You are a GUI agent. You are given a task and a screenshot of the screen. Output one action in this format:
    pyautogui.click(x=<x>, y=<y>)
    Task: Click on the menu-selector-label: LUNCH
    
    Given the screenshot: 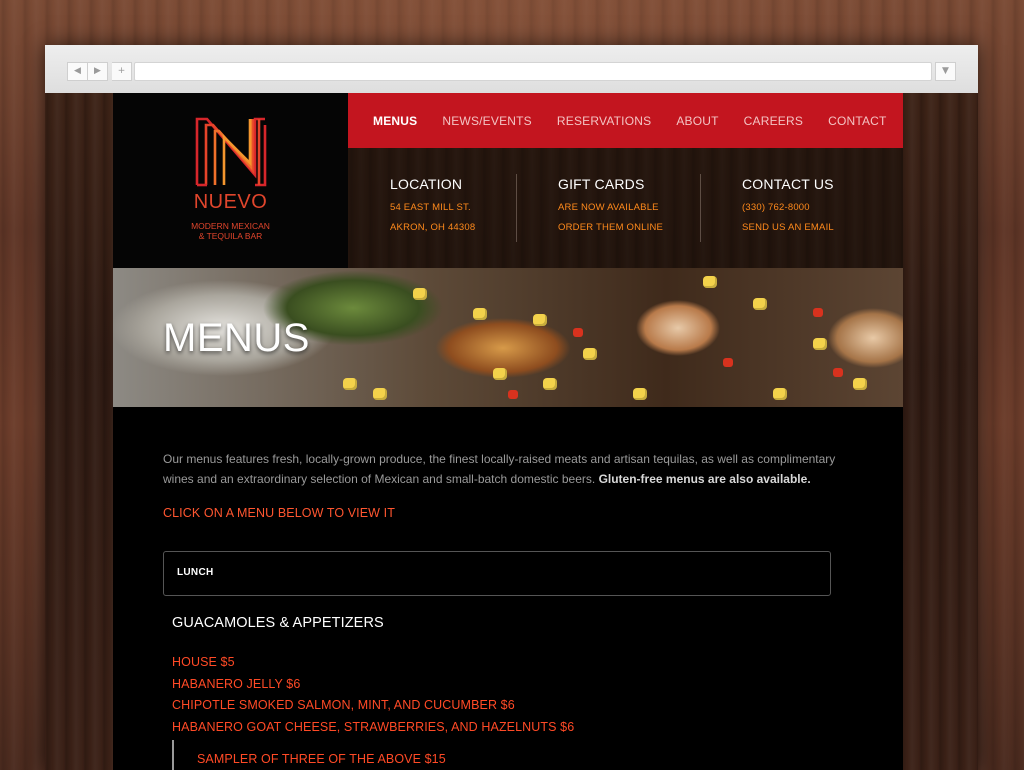 What is the action you would take?
    pyautogui.click(x=195, y=572)
    